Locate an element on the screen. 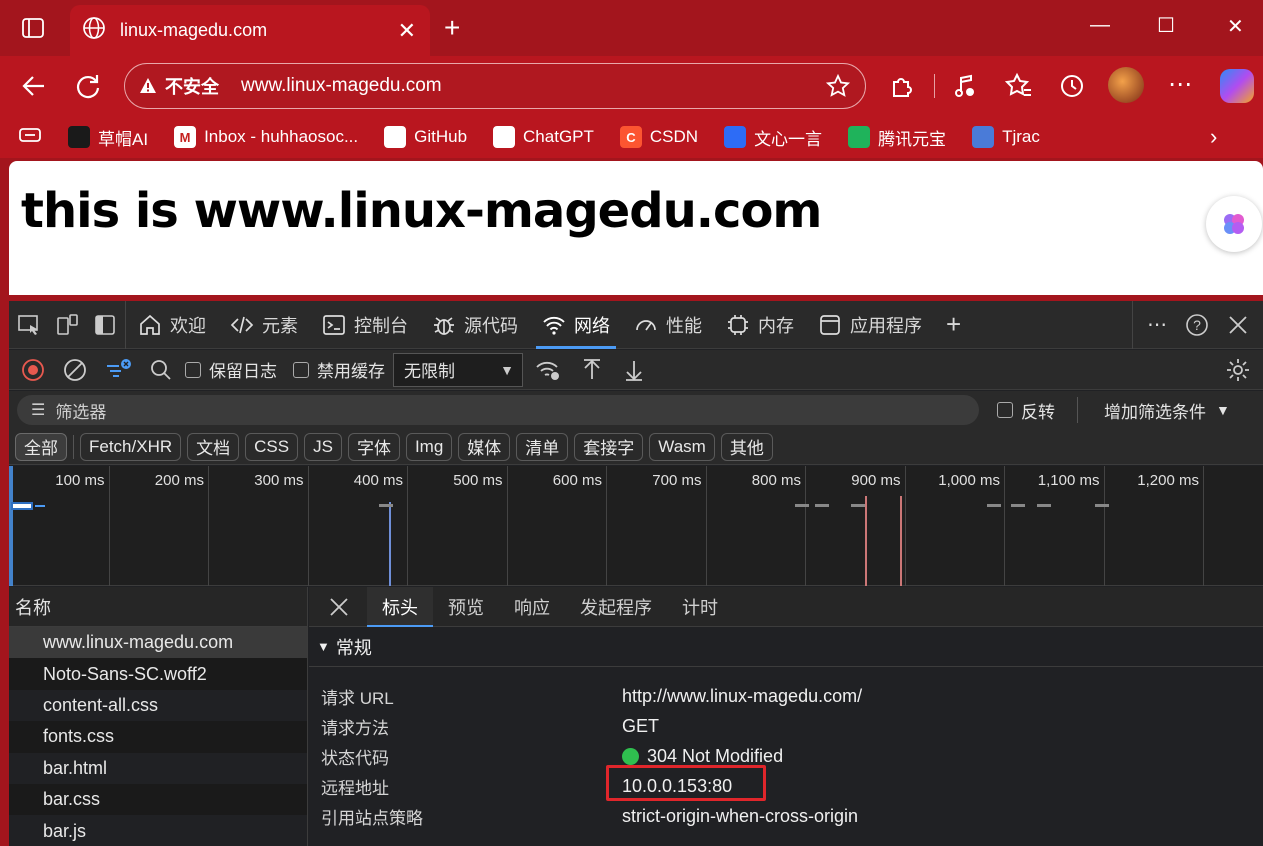  extensions-icon is located at coordinates (902, 88).